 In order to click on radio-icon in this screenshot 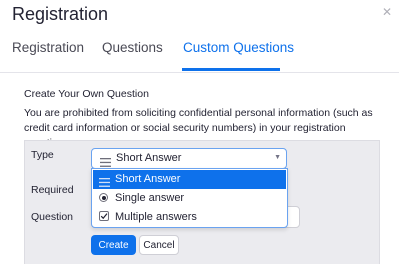, I will do `click(103, 197)`.